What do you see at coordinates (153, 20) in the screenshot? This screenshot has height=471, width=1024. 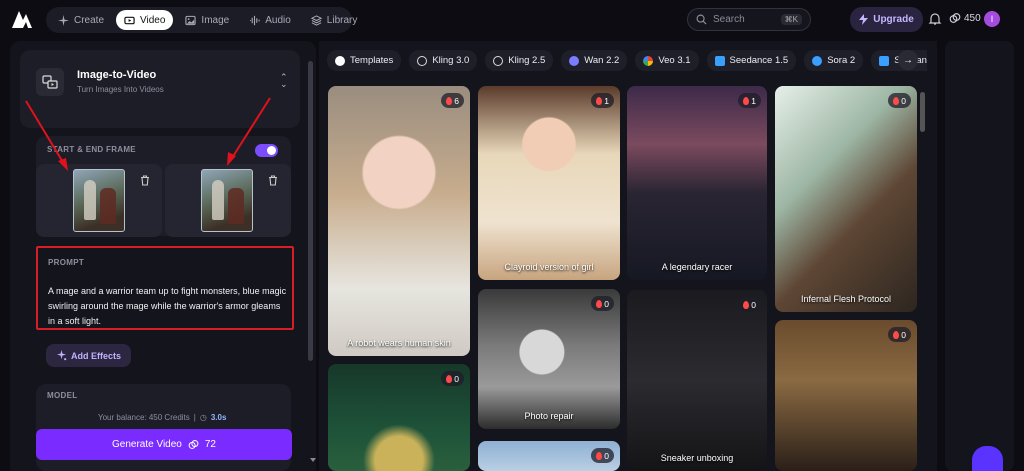 I see `mode-label: Video` at bounding box center [153, 20].